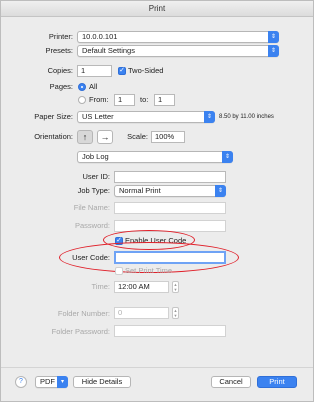 Image resolution: width=320 pixels, height=402 pixels. What do you see at coordinates (95, 156) in the screenshot?
I see `section-value: Job Log` at bounding box center [95, 156].